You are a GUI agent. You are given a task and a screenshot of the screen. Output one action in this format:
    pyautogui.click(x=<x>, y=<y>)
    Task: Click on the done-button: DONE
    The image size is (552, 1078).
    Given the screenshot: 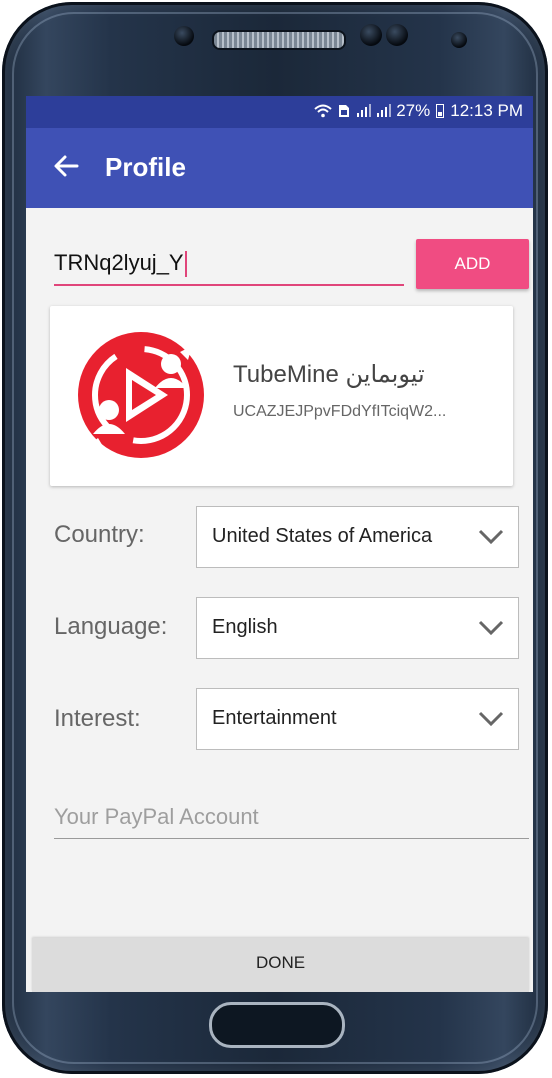 What is the action you would take?
    pyautogui.click(x=280, y=965)
    